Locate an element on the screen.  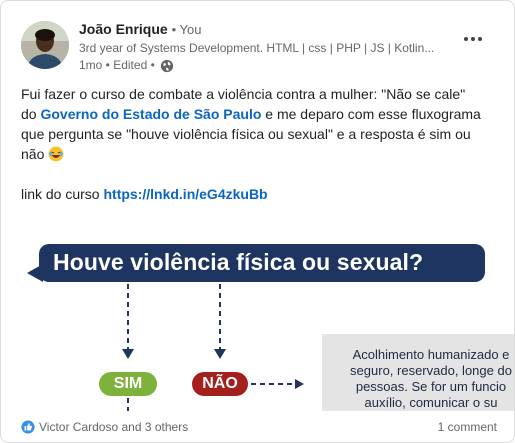
like-reaction-icon is located at coordinates (28, 427).